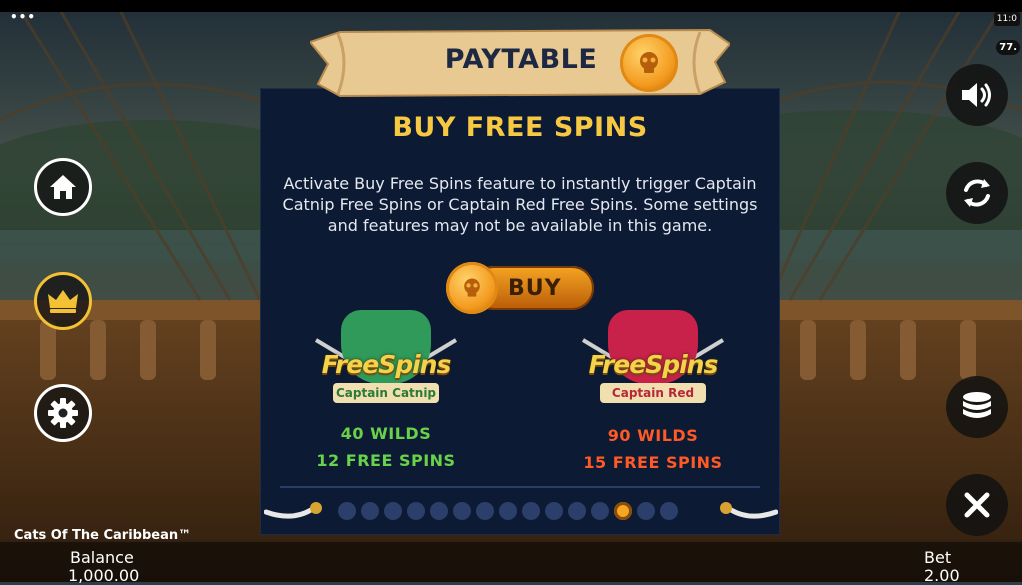  I want to click on home-button, so click(63, 187).